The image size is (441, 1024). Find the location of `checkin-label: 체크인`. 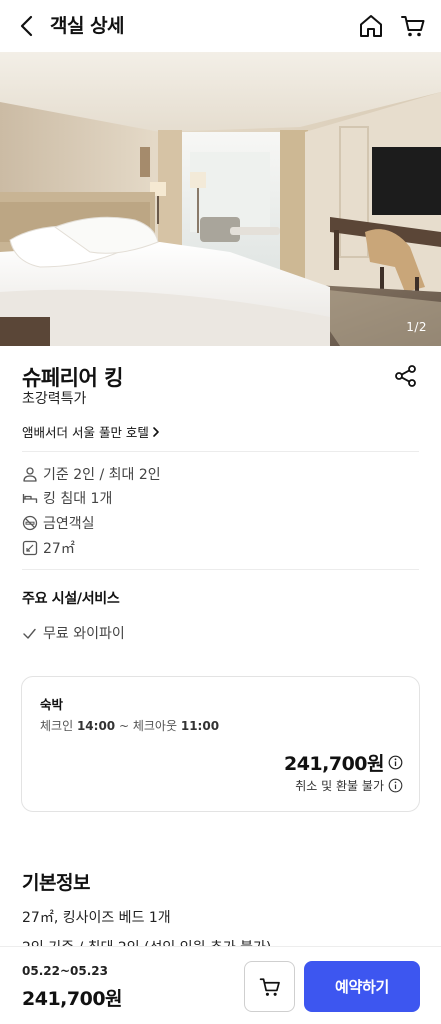

checkin-label: 체크인 is located at coordinates (57, 726).